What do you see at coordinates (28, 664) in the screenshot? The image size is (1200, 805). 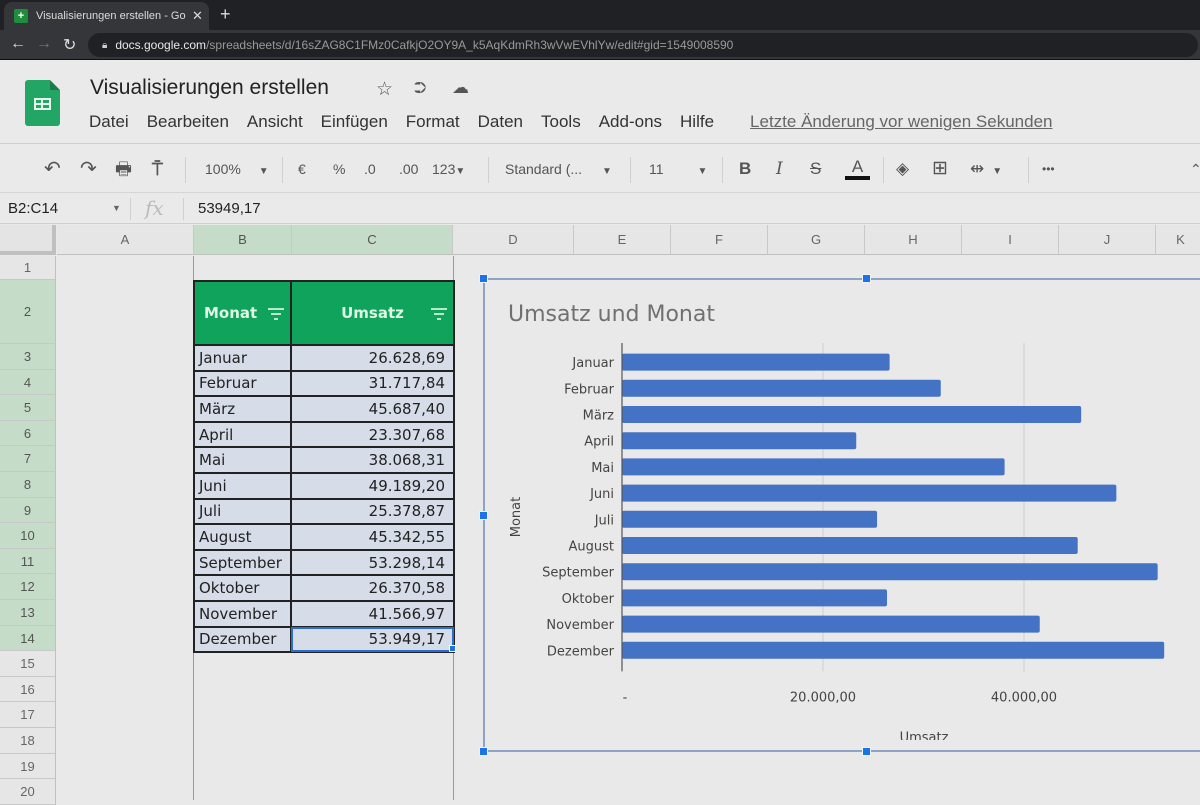 I see `row-header-15: 15` at bounding box center [28, 664].